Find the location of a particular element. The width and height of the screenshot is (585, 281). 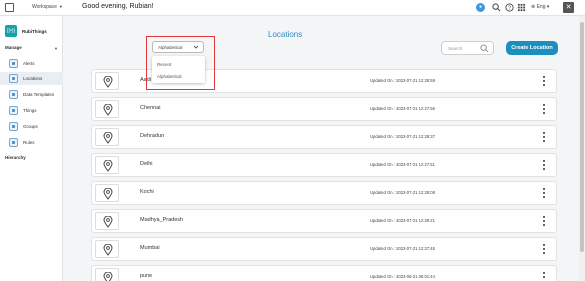

globe-icon: ⊕ is located at coordinates (533, 7).